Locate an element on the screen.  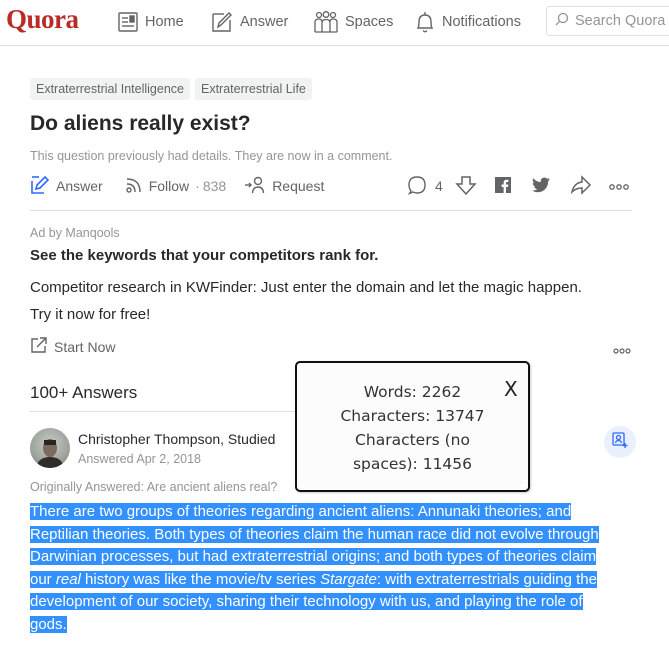
answer-button-label: Answer is located at coordinates (79, 186).